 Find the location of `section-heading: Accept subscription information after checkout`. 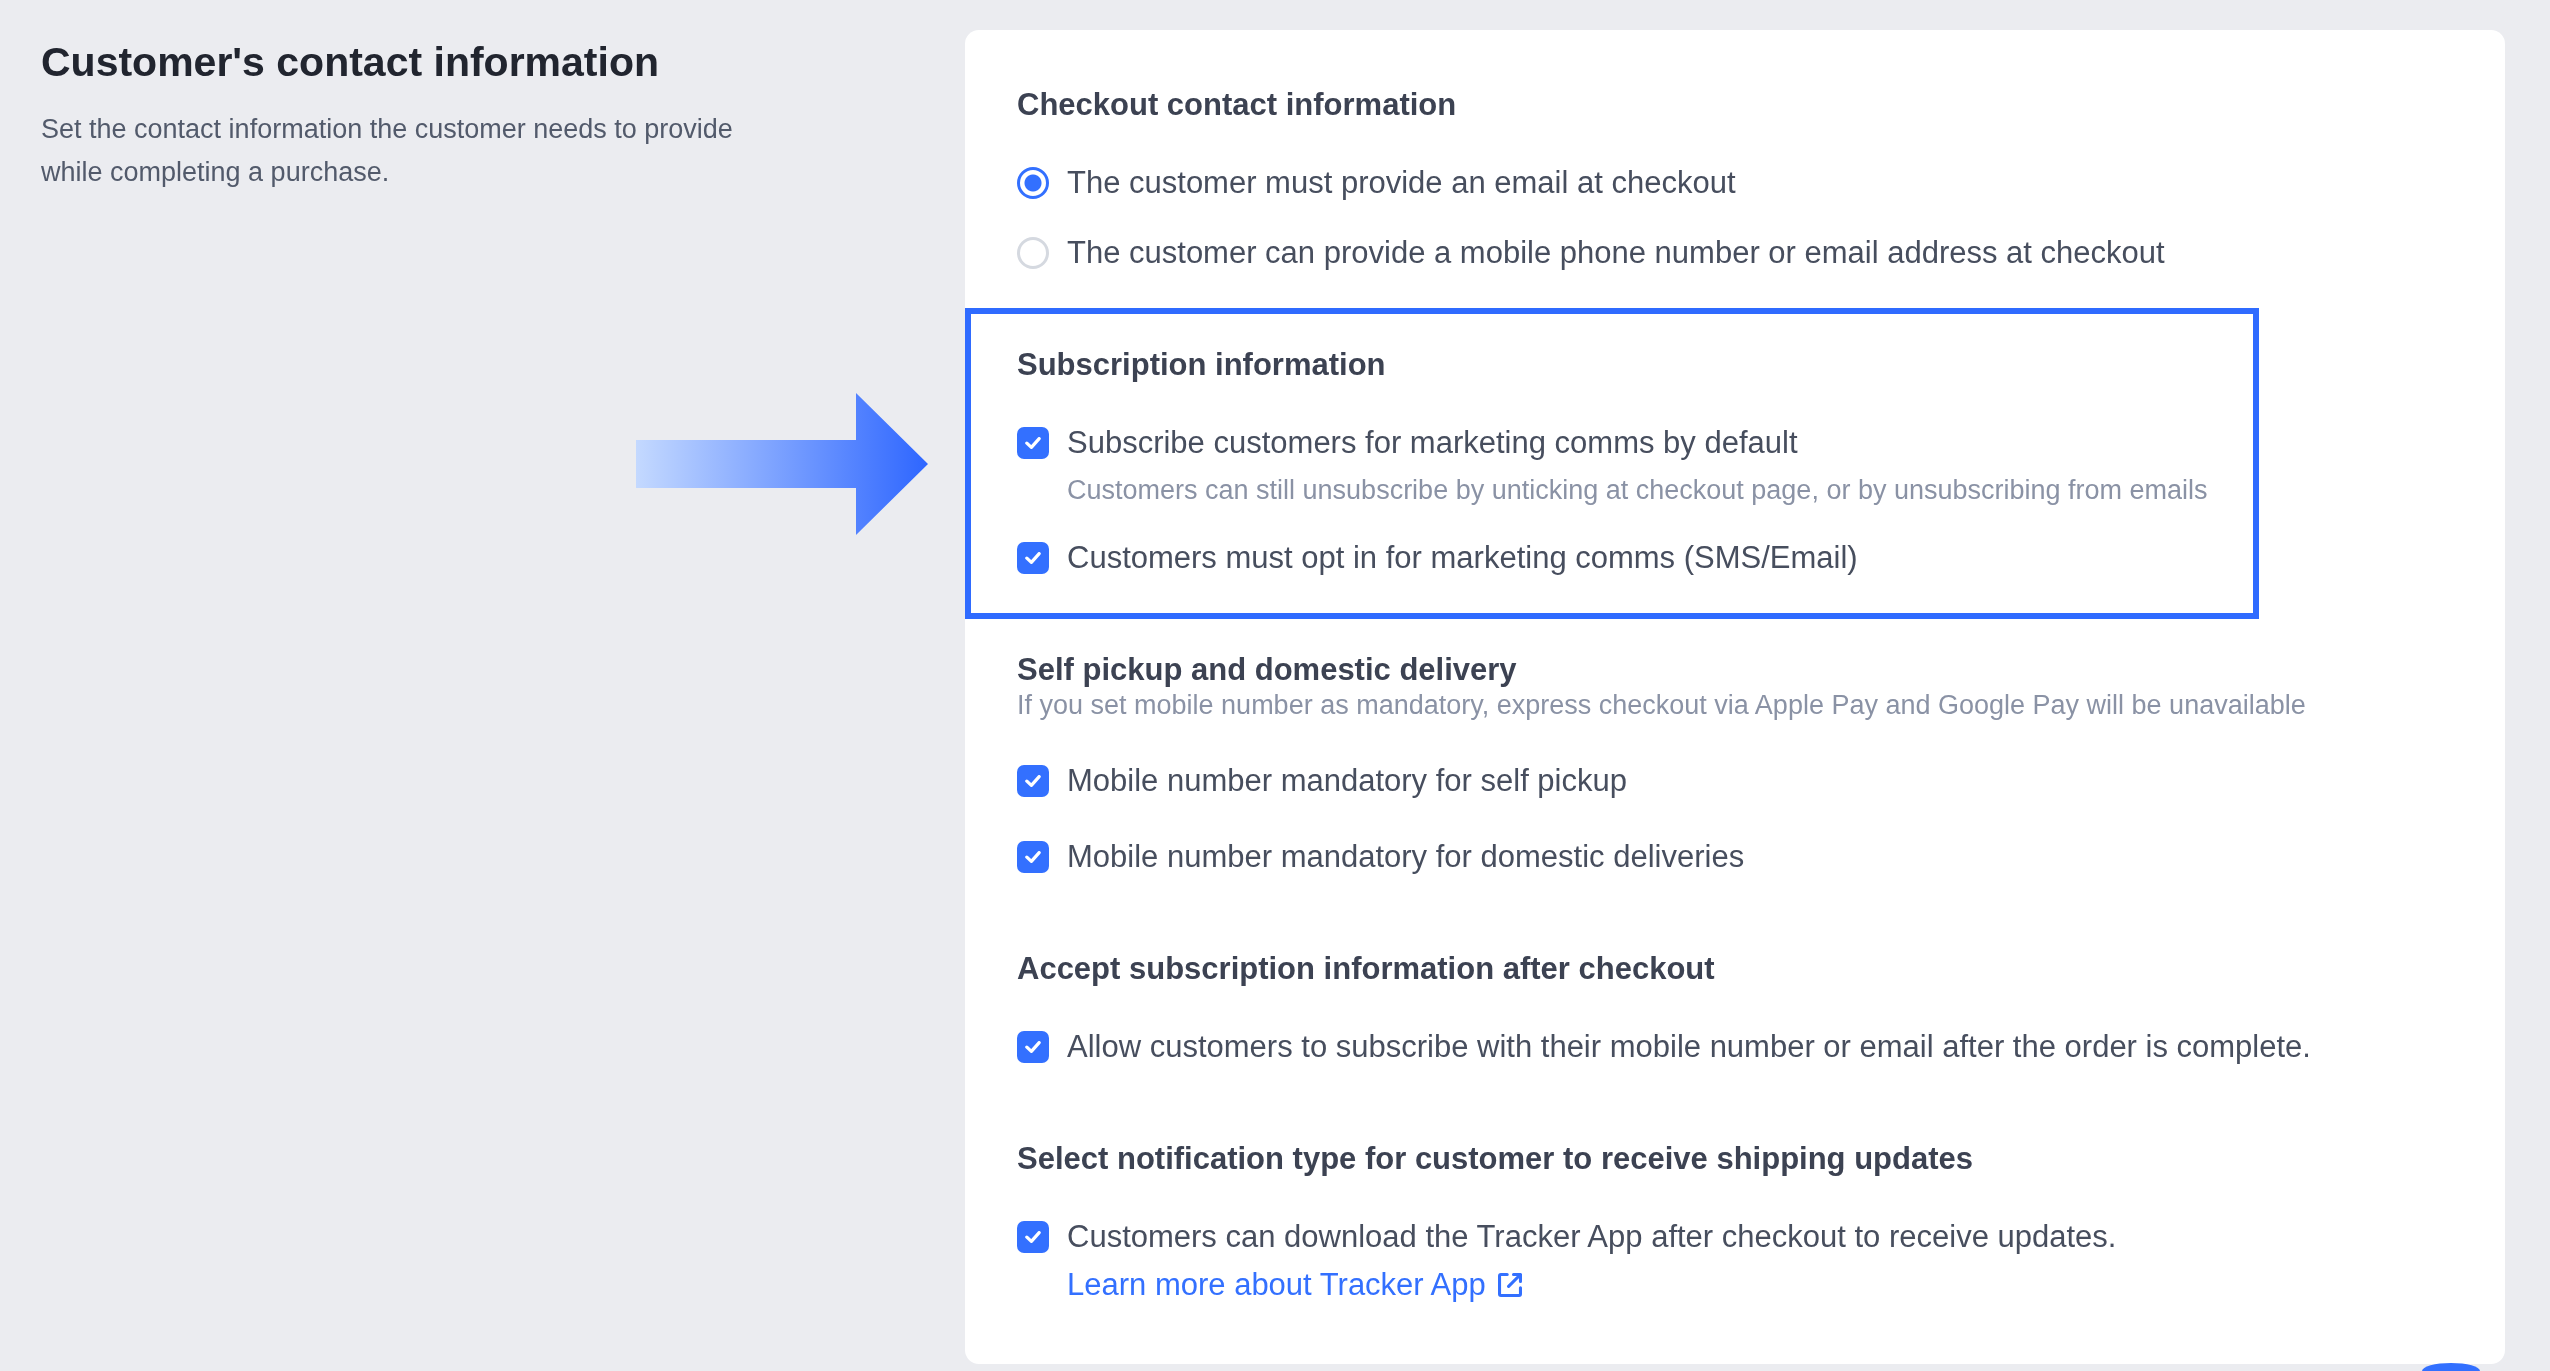

section-heading: Accept subscription information after checkout is located at coordinates (1366, 969).